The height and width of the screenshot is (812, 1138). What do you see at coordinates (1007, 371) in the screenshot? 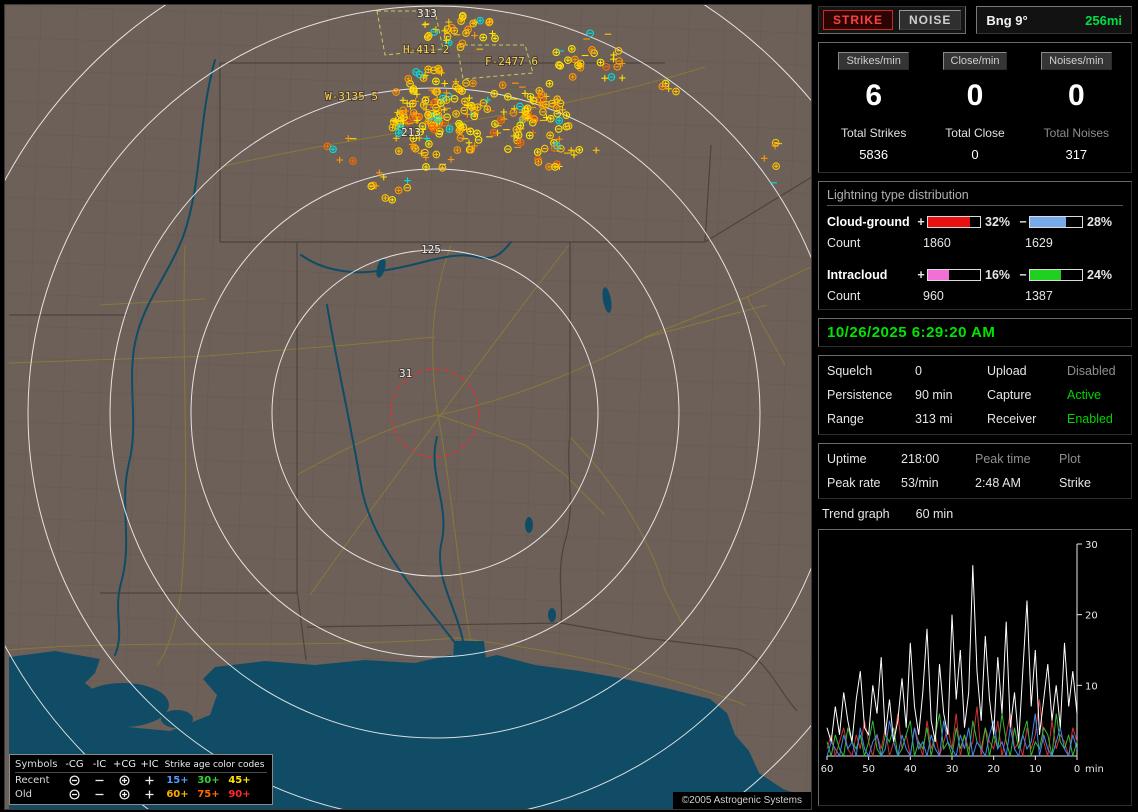
I see `upload-label: Upload` at bounding box center [1007, 371].